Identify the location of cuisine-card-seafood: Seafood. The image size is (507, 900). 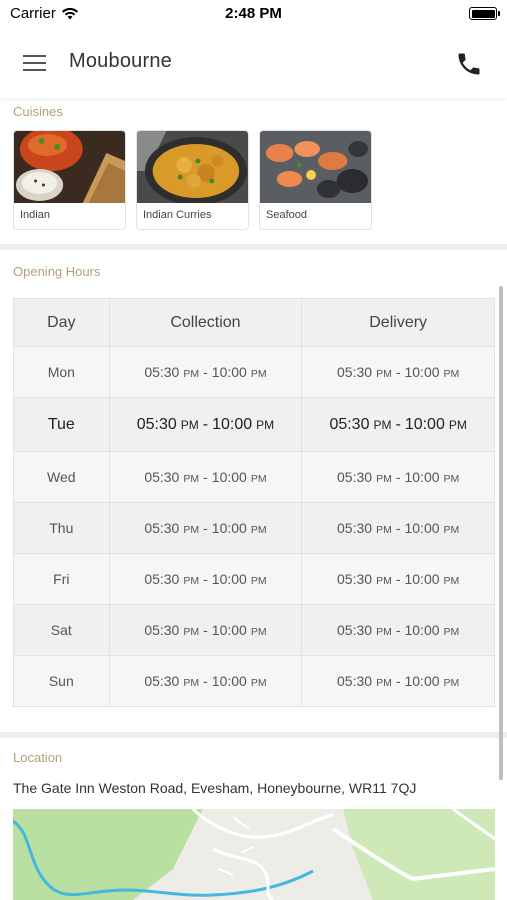
(315, 180).